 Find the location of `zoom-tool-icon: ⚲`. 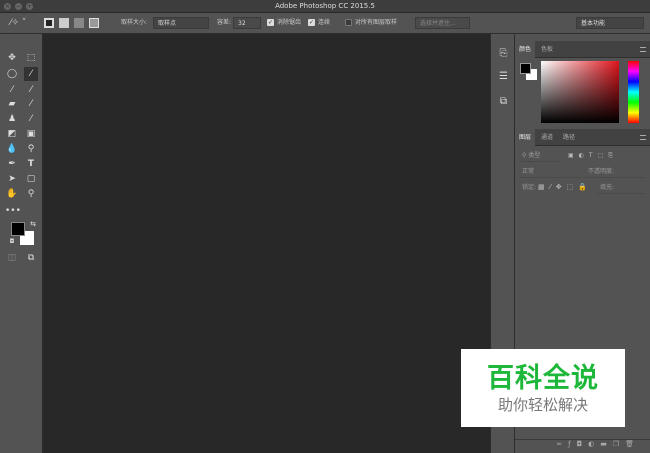

zoom-tool-icon: ⚲ is located at coordinates (31, 194).